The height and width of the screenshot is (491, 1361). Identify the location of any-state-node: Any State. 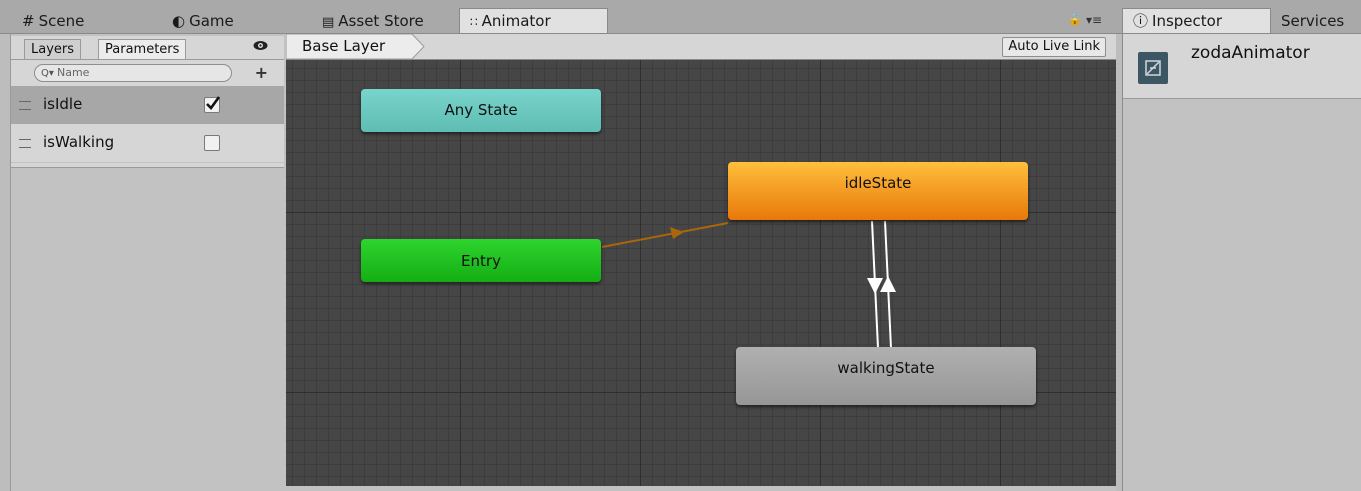
(481, 110).